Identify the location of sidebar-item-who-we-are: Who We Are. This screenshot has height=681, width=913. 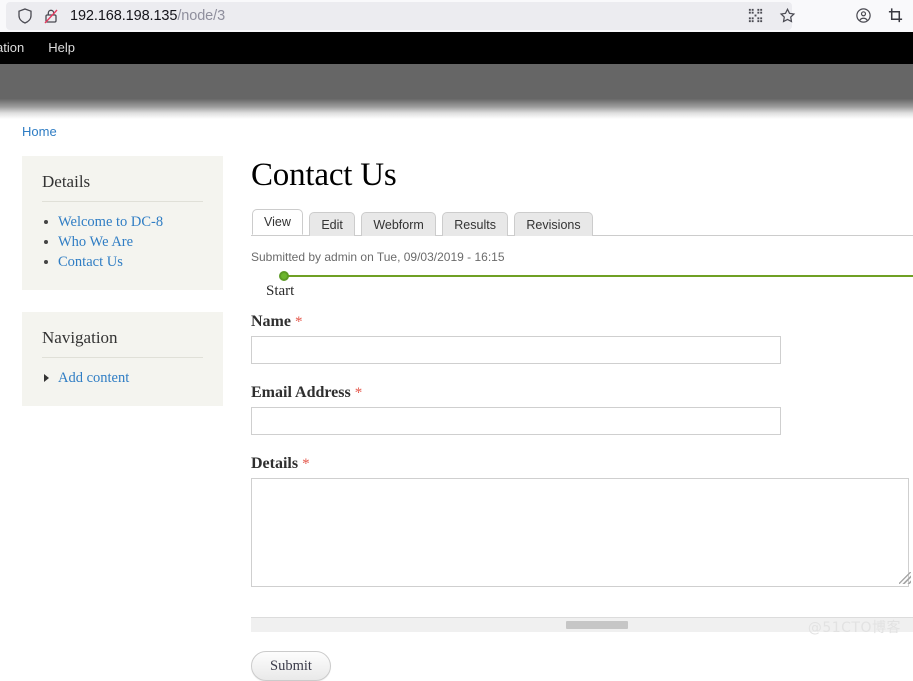
(95, 242).